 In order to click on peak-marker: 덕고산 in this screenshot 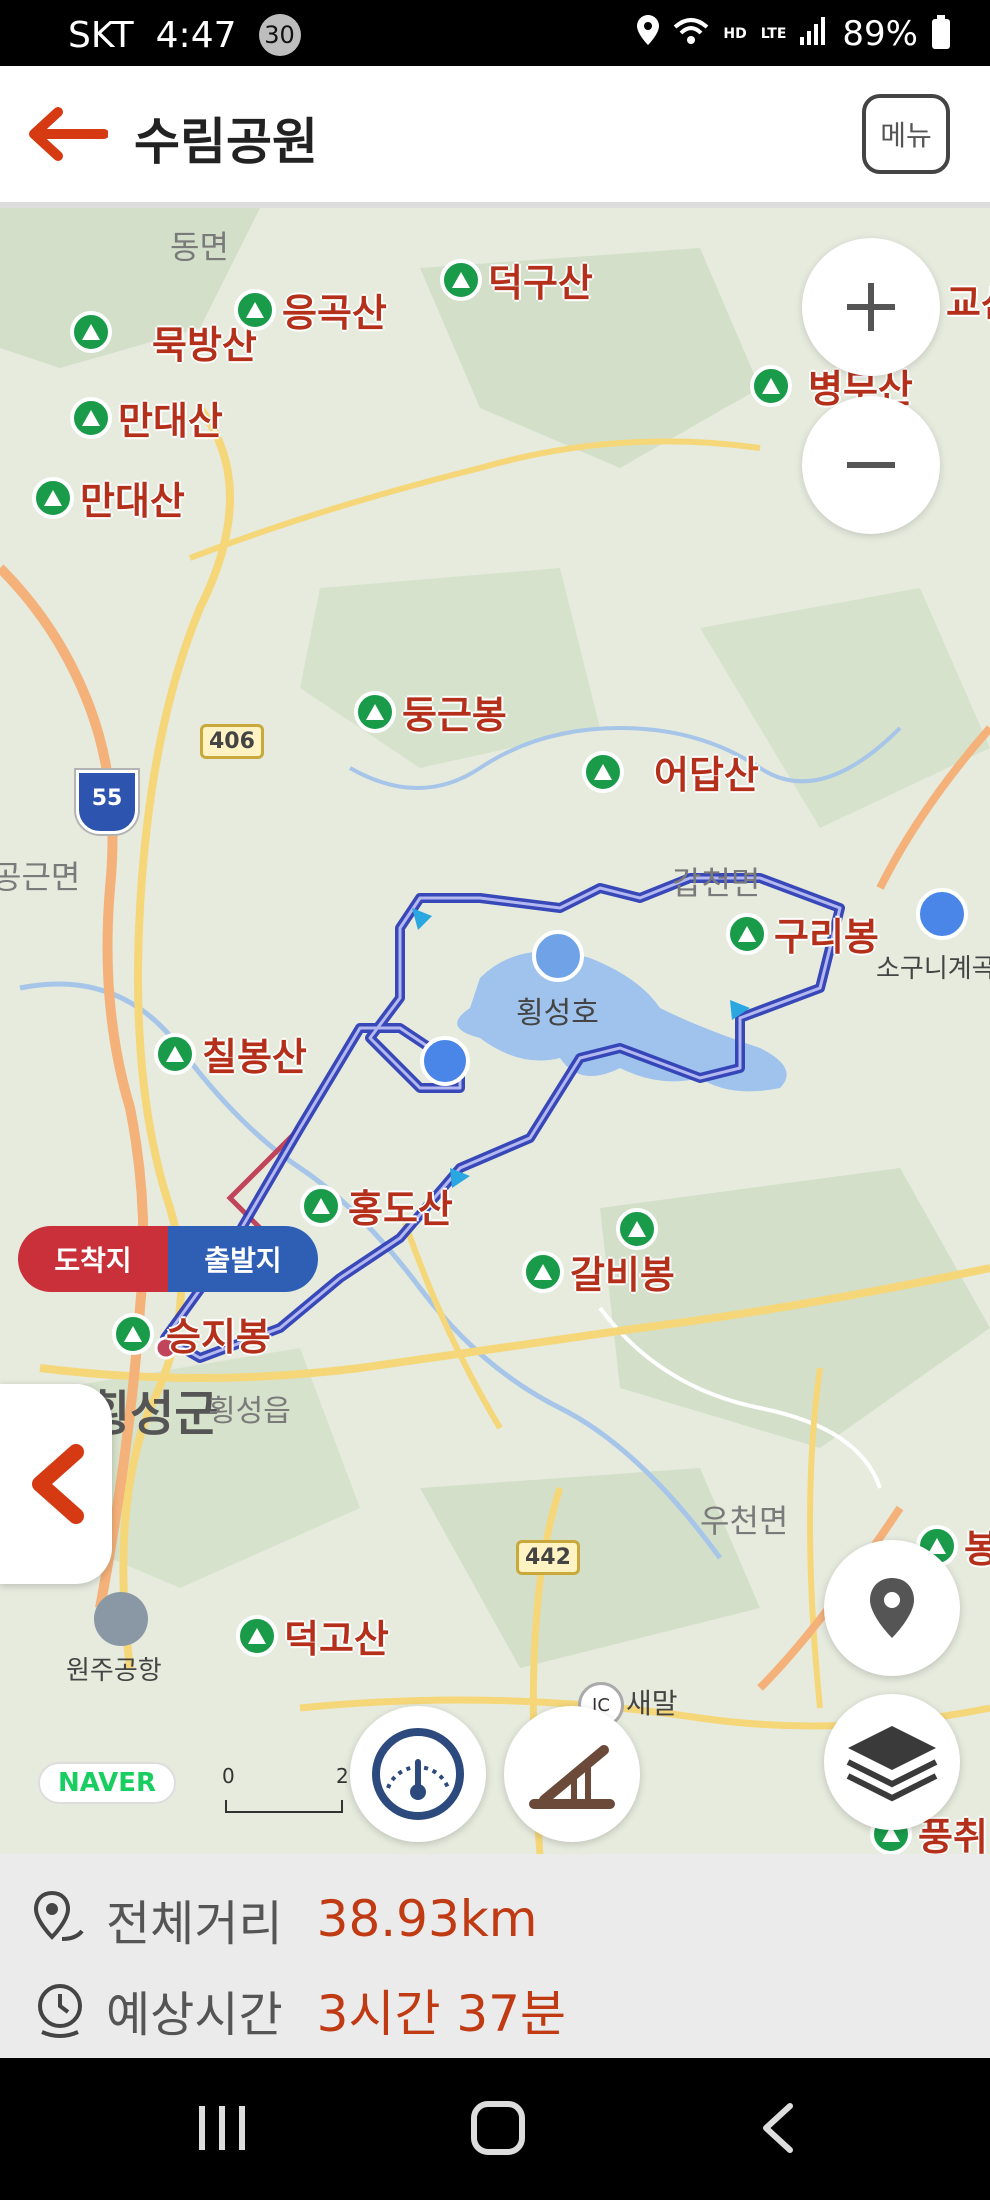, I will do `click(312, 1635)`.